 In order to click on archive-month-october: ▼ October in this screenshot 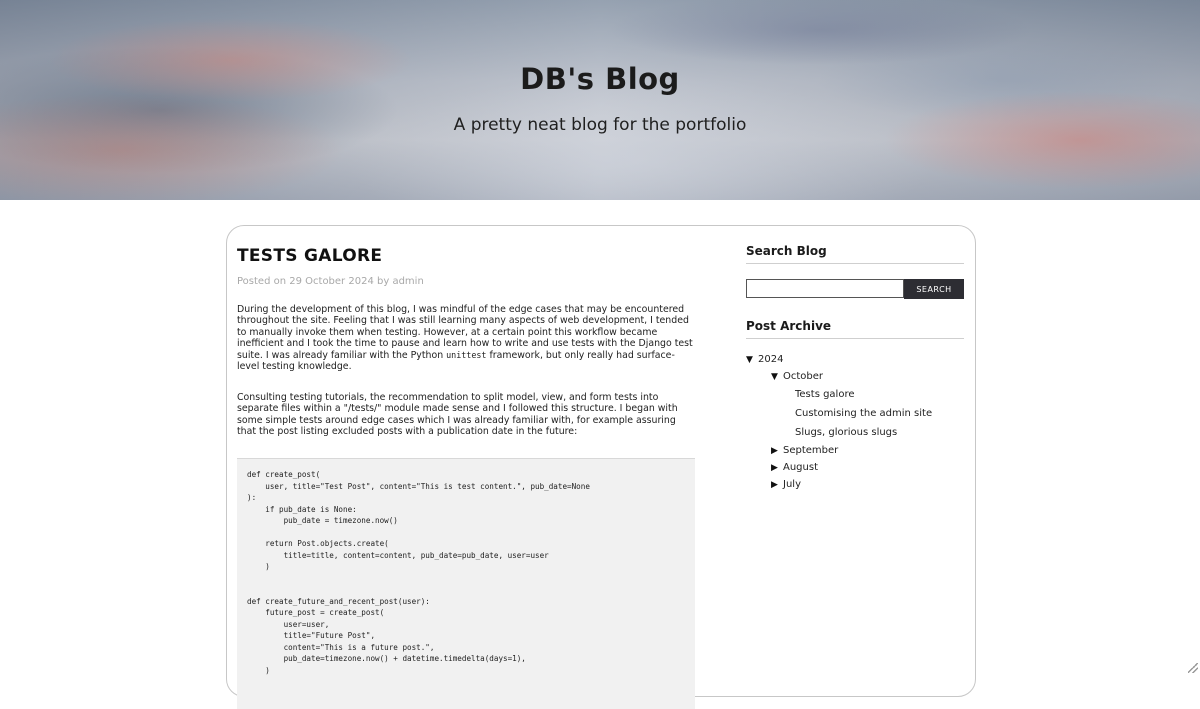, I will do `click(855, 376)`.